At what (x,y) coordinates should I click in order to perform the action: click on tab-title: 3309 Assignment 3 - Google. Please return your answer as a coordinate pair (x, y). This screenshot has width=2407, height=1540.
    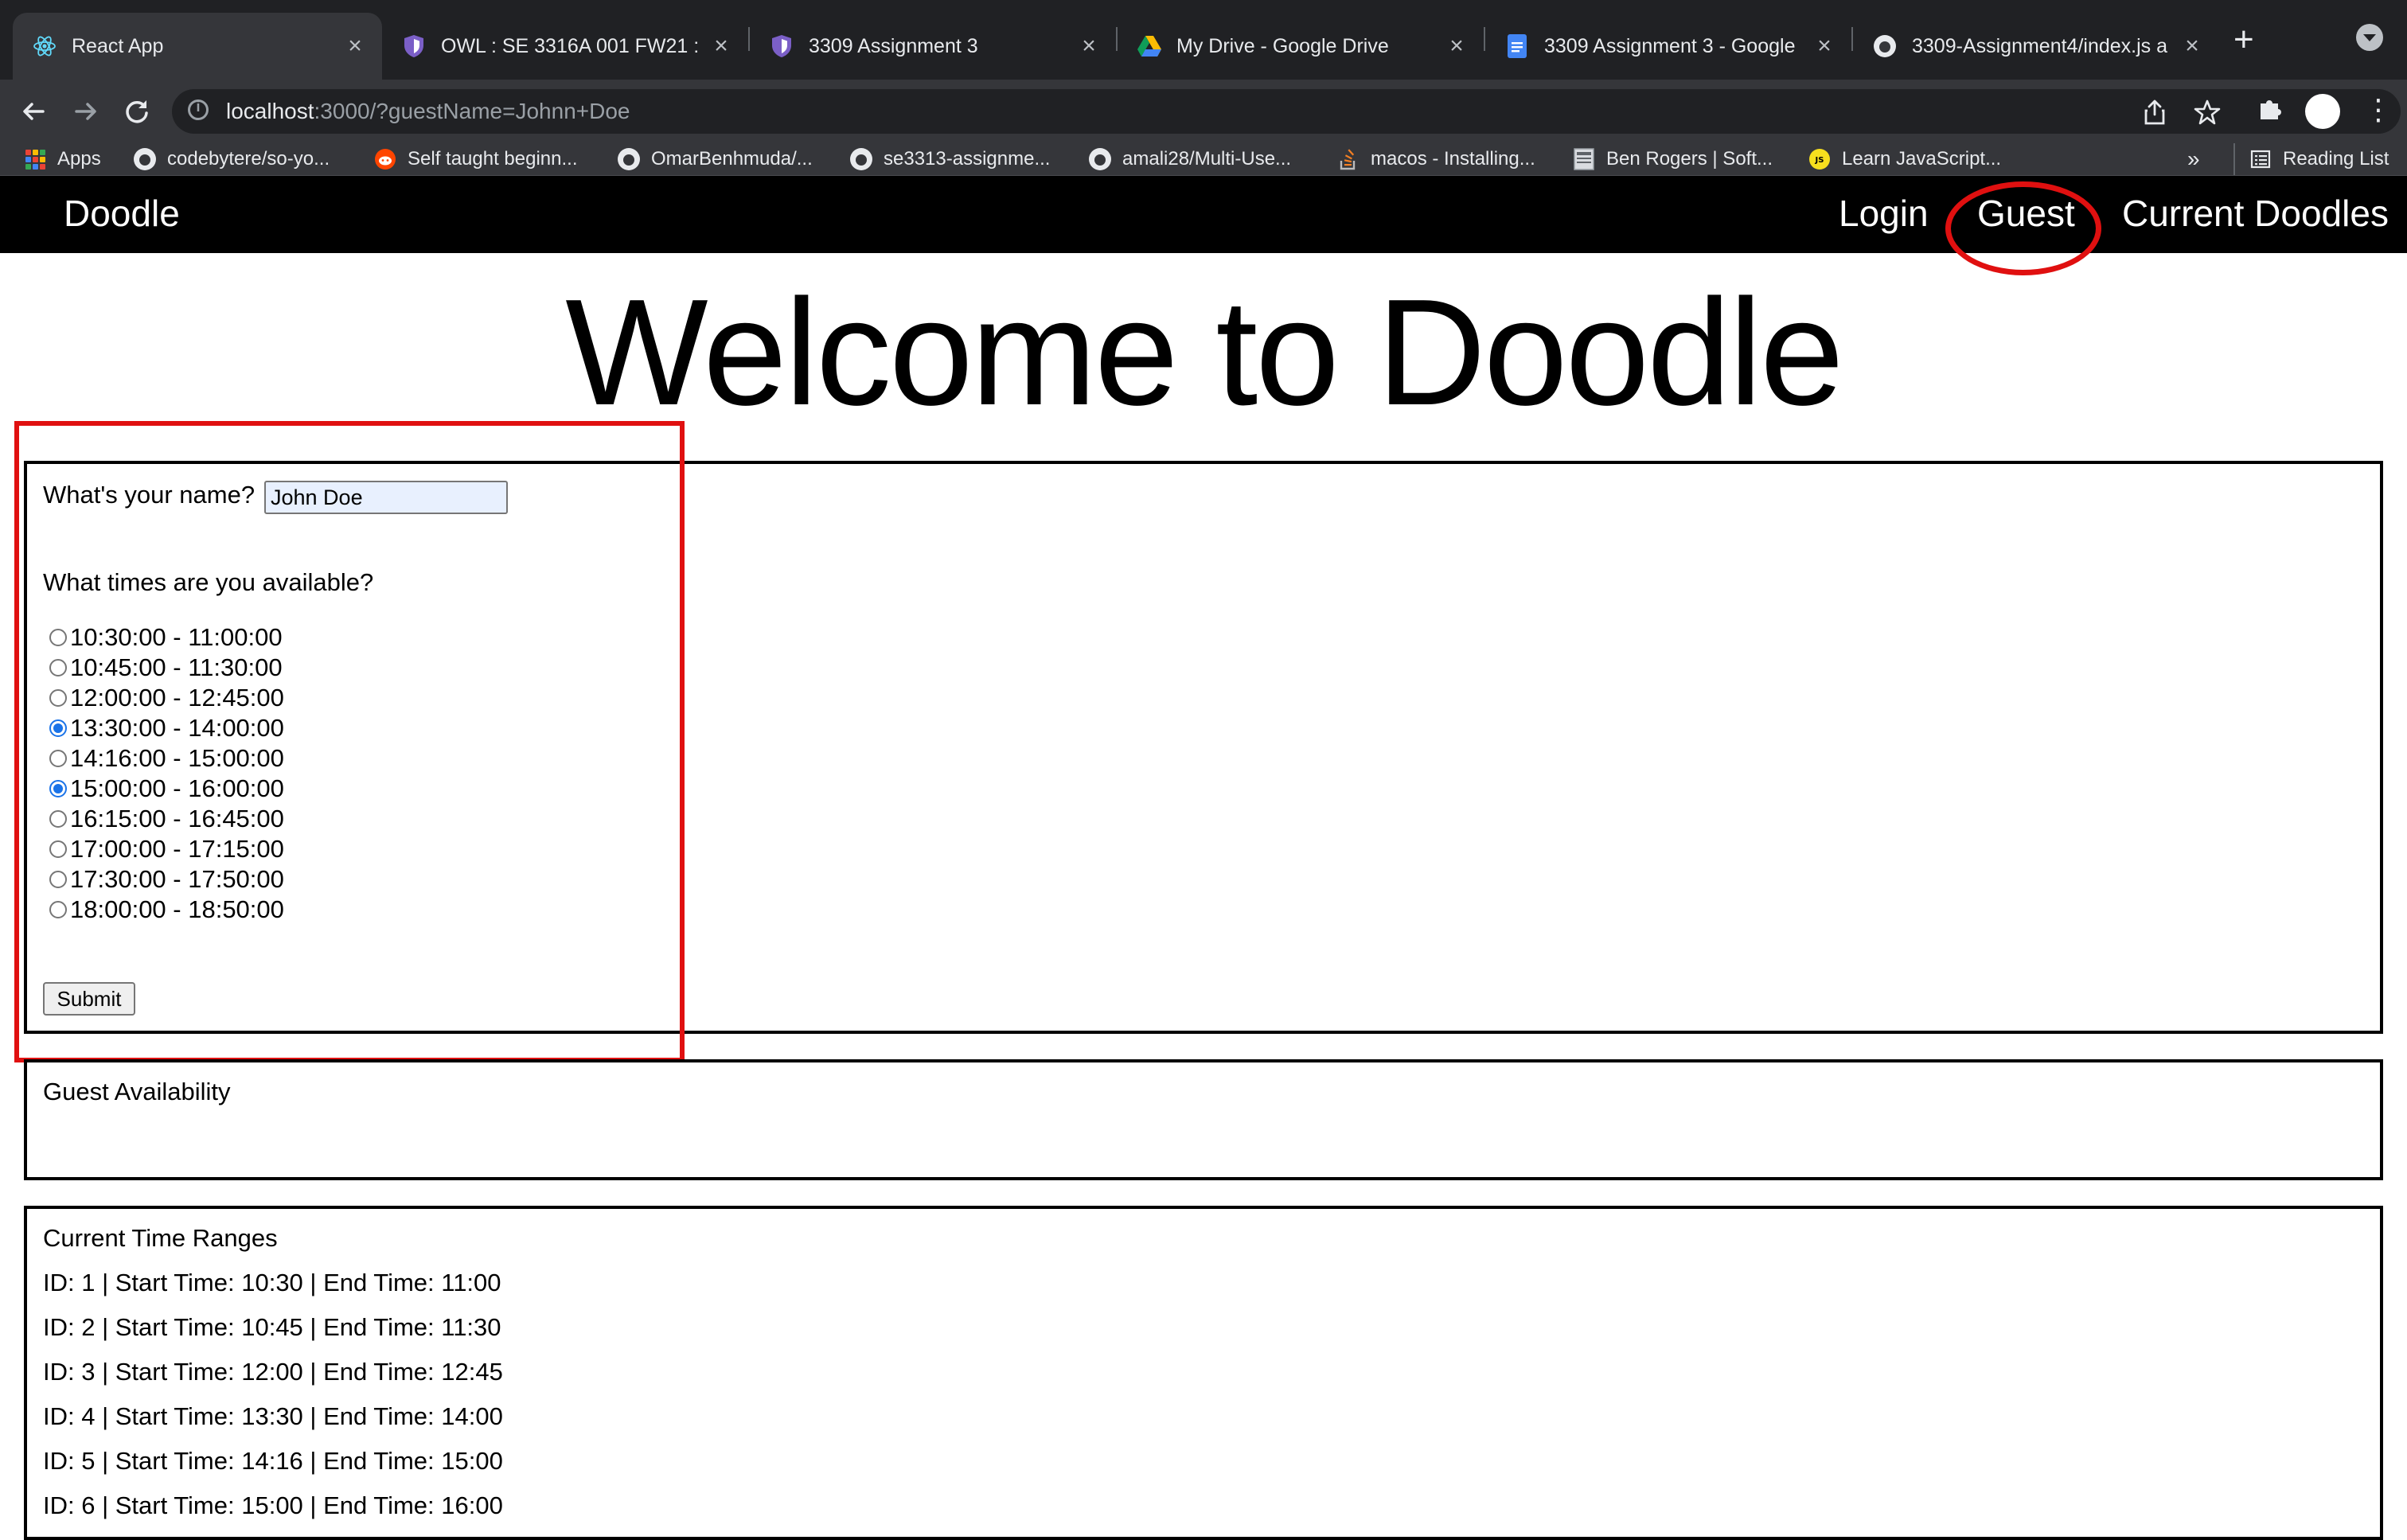
    Looking at the image, I should click on (1670, 45).